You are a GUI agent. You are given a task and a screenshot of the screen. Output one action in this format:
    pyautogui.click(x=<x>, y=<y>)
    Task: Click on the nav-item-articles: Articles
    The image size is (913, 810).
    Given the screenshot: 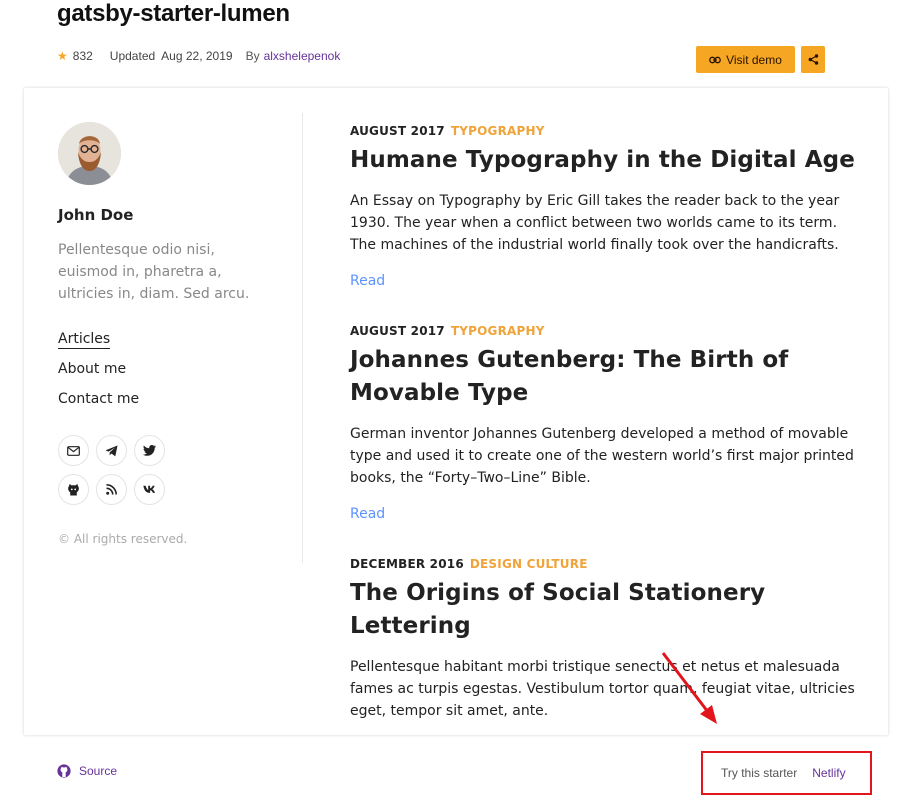 What is the action you would take?
    pyautogui.click(x=98, y=344)
    